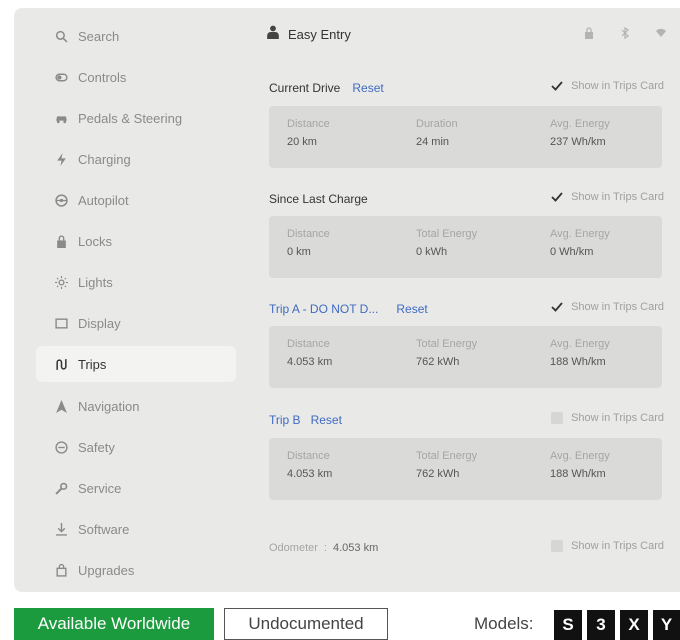 This screenshot has width=680, height=640. I want to click on stat-value: 762 kWh, so click(438, 474).